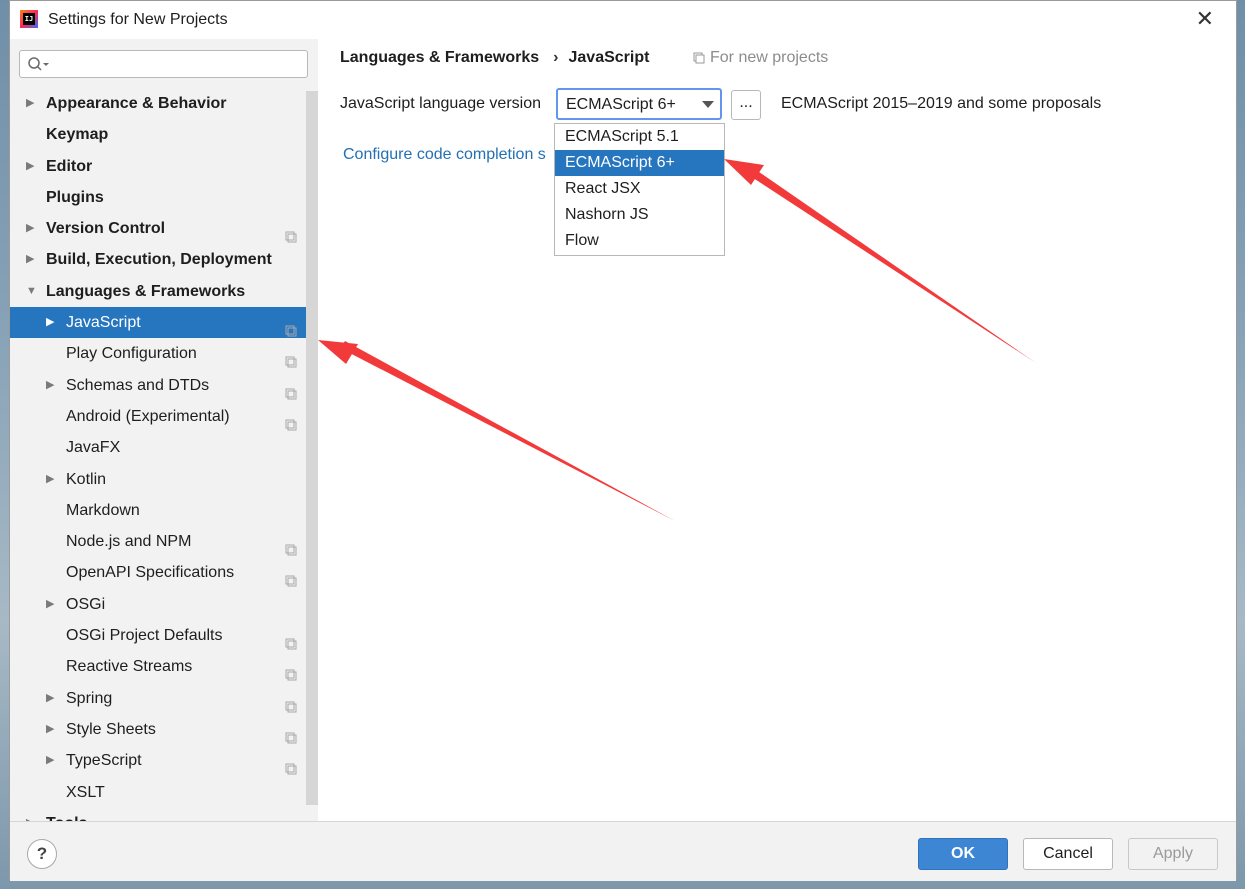 The image size is (1245, 889). What do you see at coordinates (89, 698) in the screenshot?
I see `sidebar-item-label: Spring` at bounding box center [89, 698].